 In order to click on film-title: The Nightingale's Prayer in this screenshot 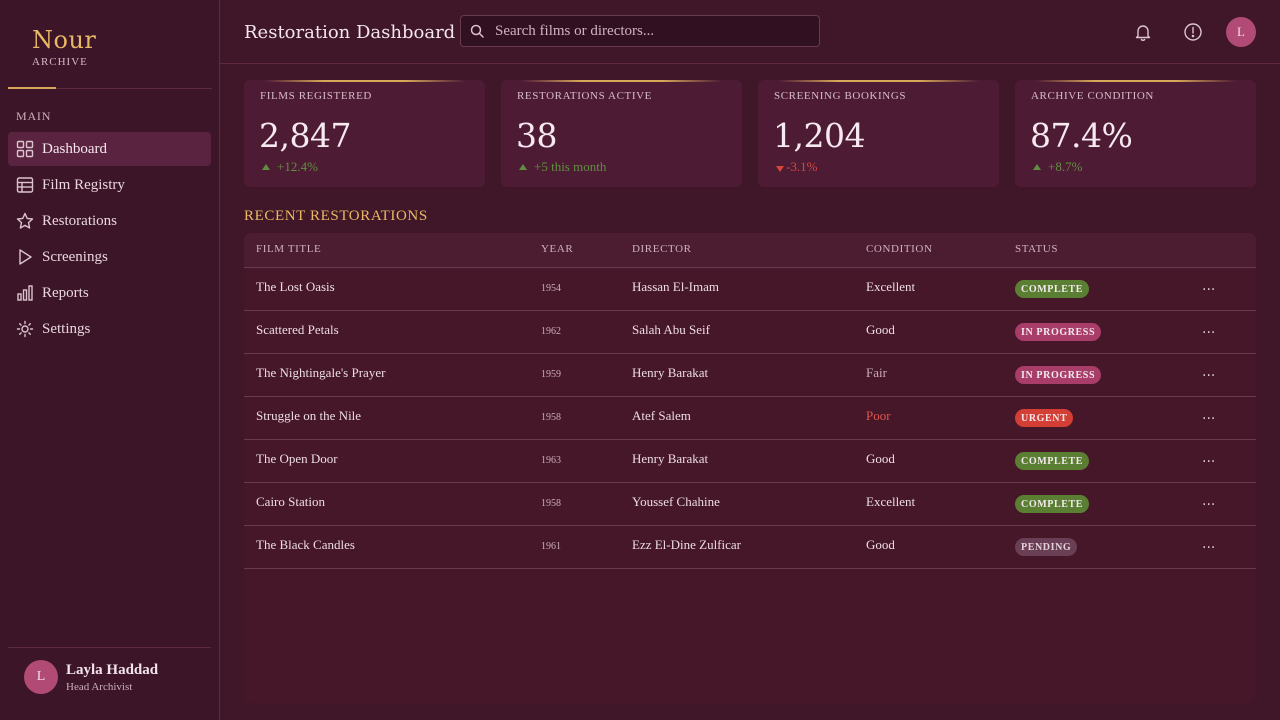, I will do `click(320, 373)`.